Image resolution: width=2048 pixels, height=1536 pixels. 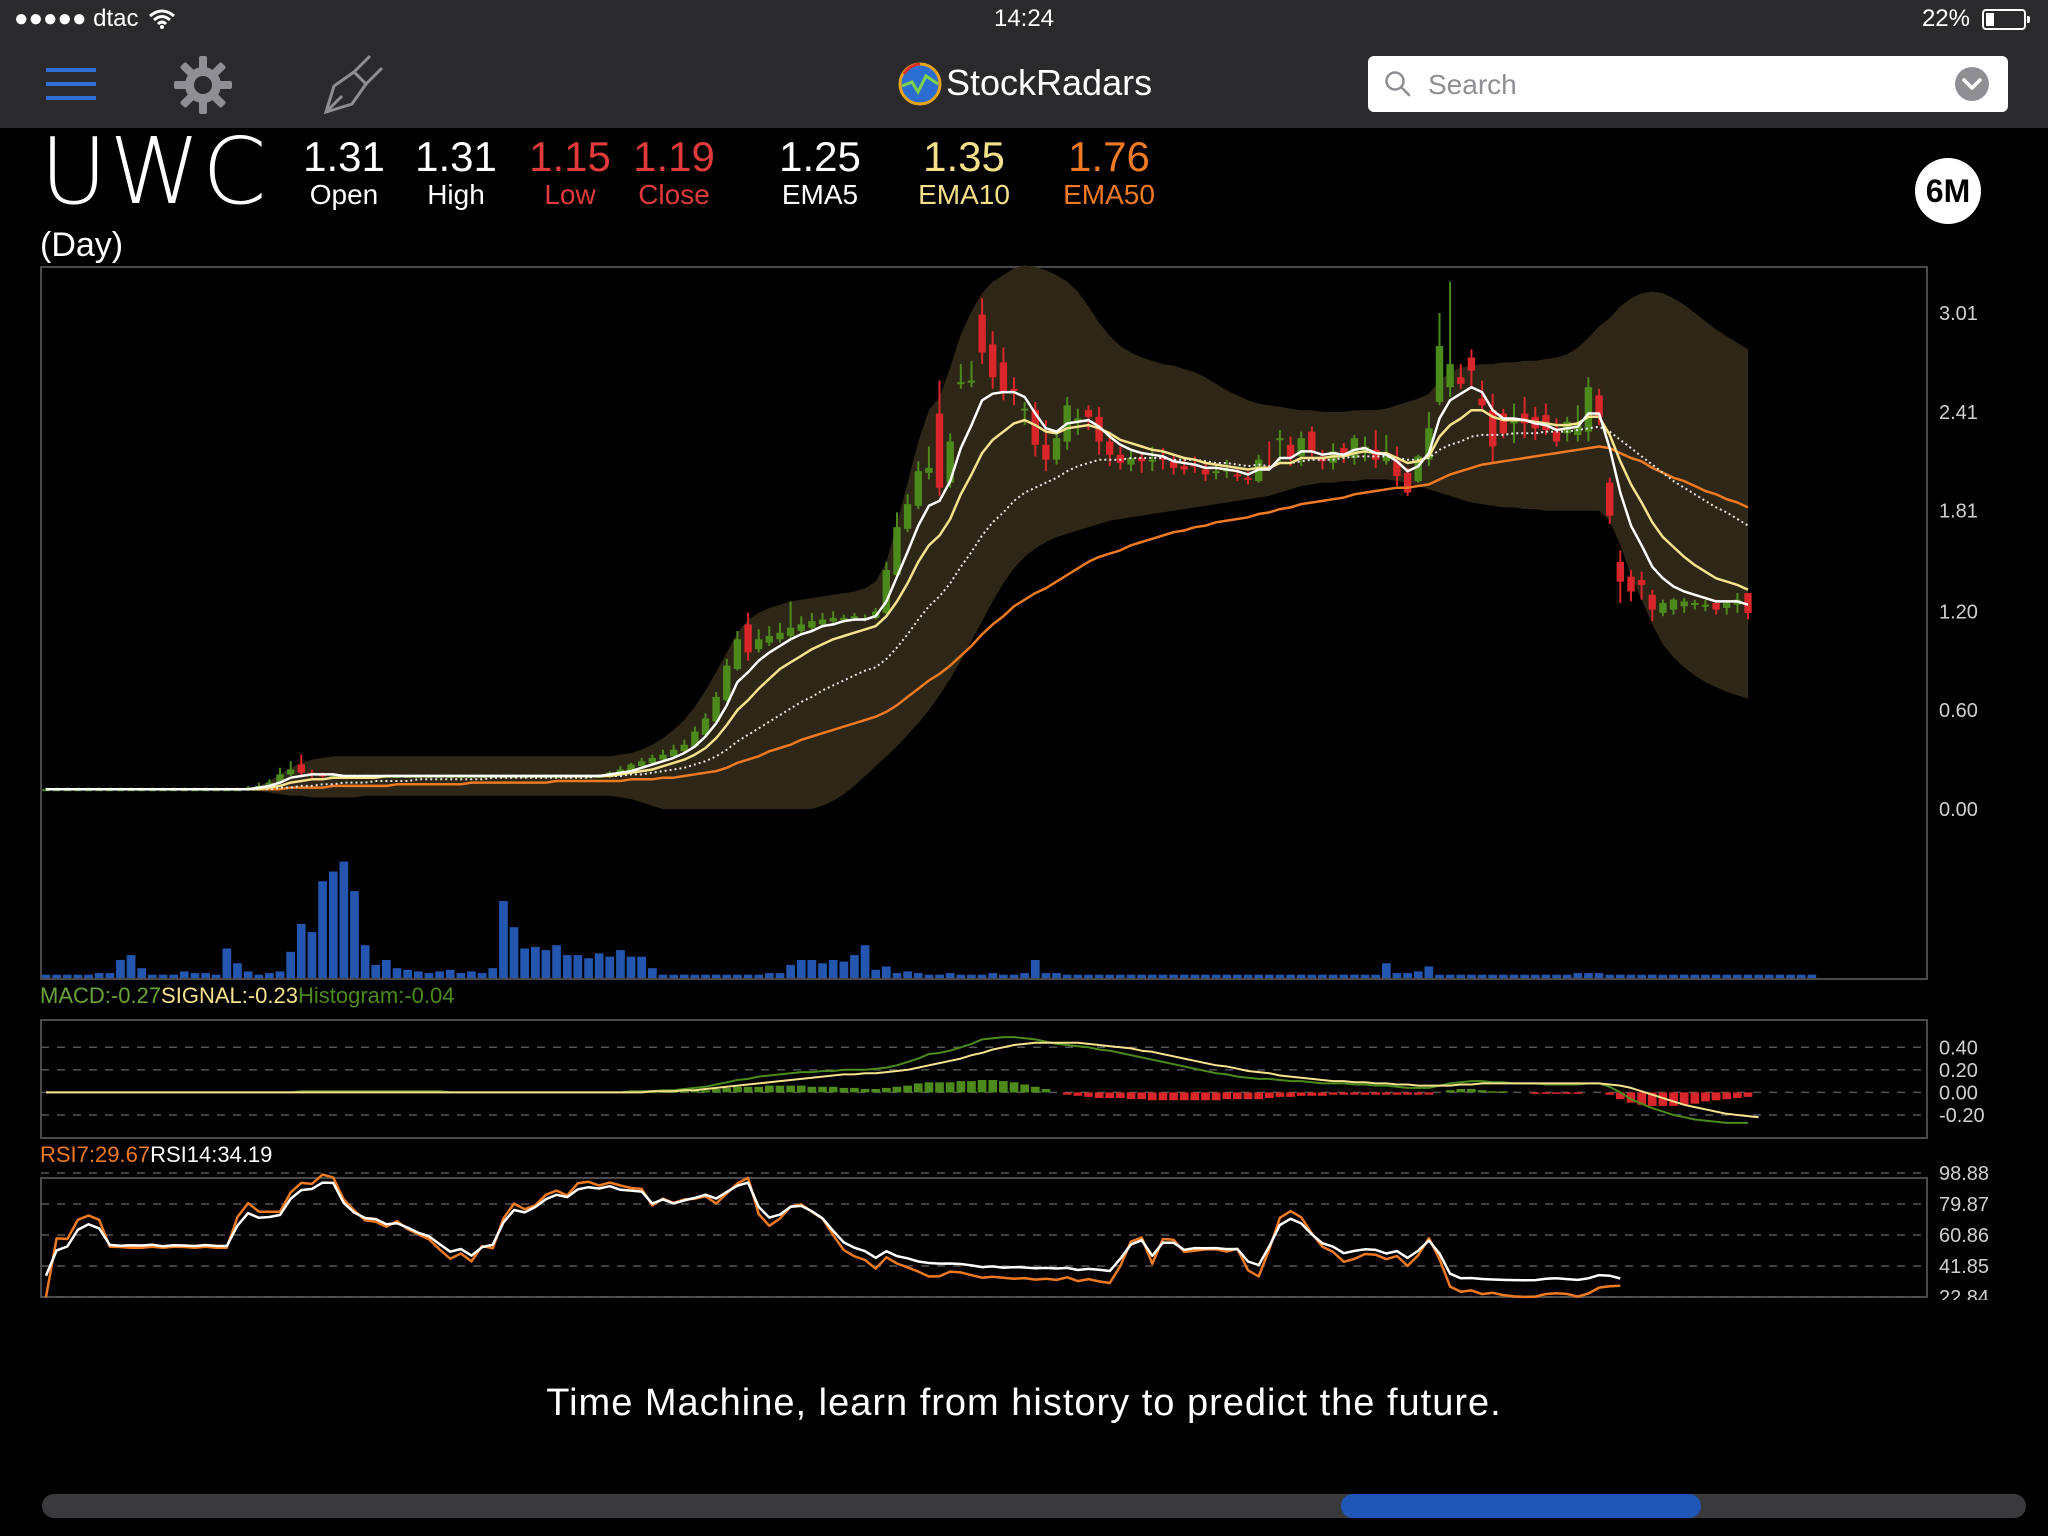 I want to click on stat-ema10: 1.35 EMA10, so click(x=964, y=172).